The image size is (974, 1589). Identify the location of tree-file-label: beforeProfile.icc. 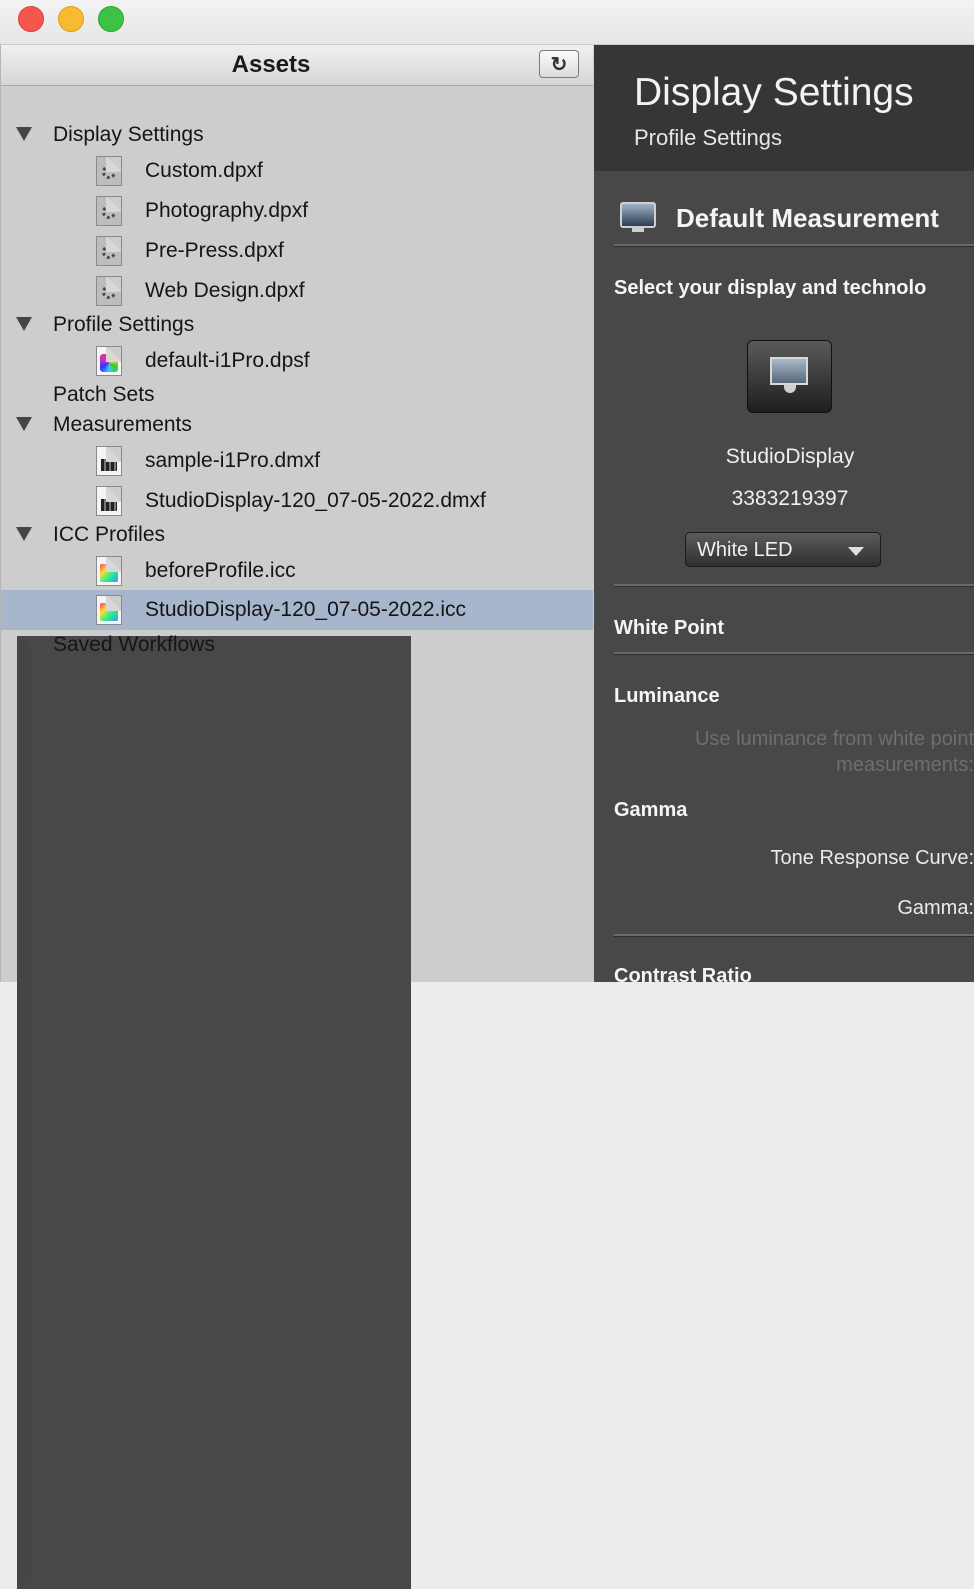
(220, 570).